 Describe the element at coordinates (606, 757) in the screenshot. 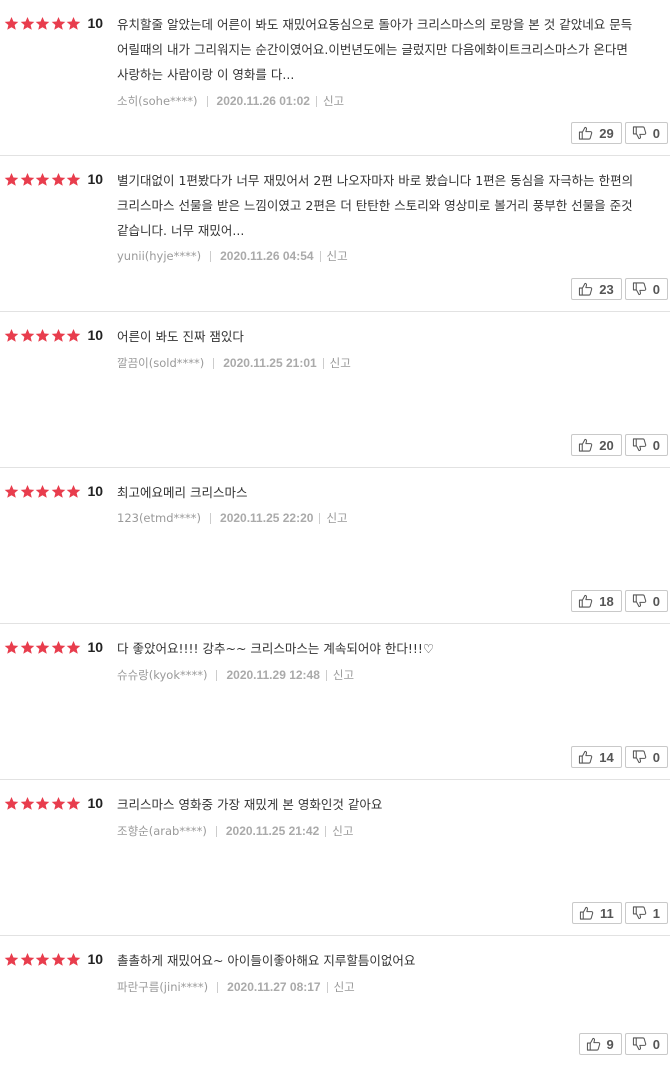

I see `like-count: 14` at that location.